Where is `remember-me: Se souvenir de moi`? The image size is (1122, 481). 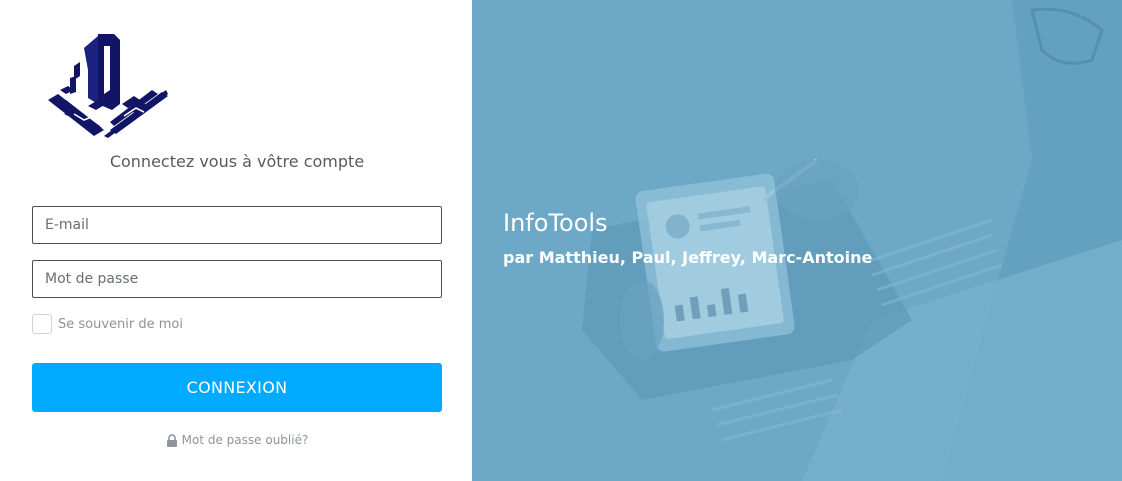
remember-me: Se souvenir de moi is located at coordinates (107, 324).